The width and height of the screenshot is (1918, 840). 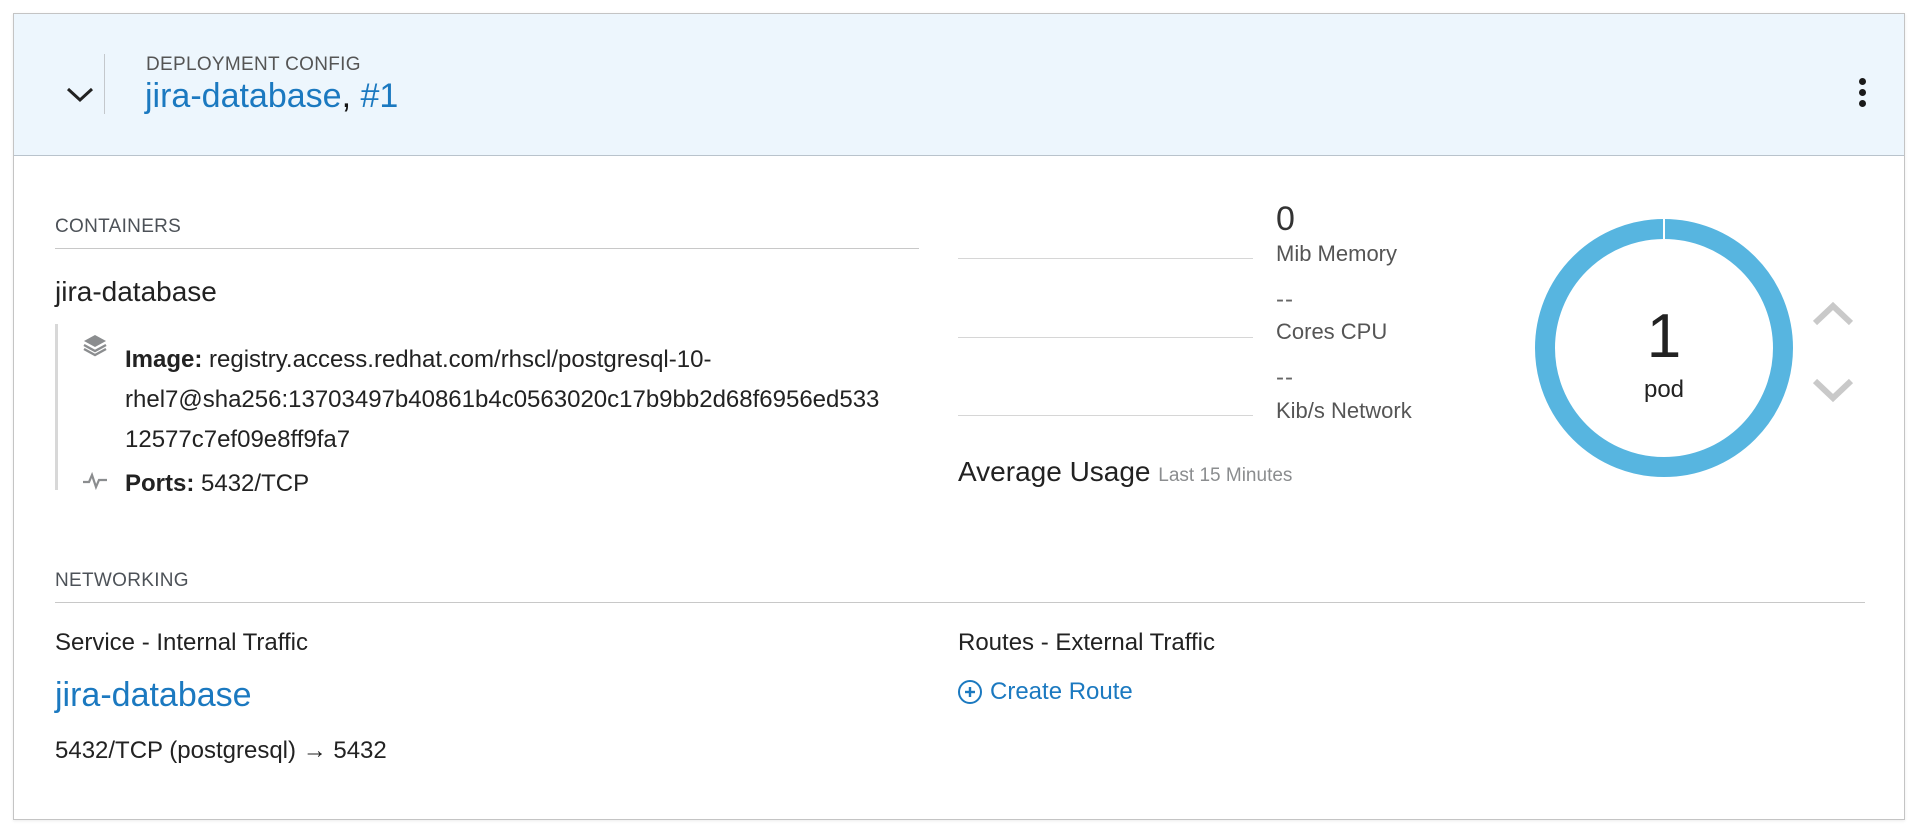 What do you see at coordinates (1285, 299) in the screenshot?
I see `cpu-value: --` at bounding box center [1285, 299].